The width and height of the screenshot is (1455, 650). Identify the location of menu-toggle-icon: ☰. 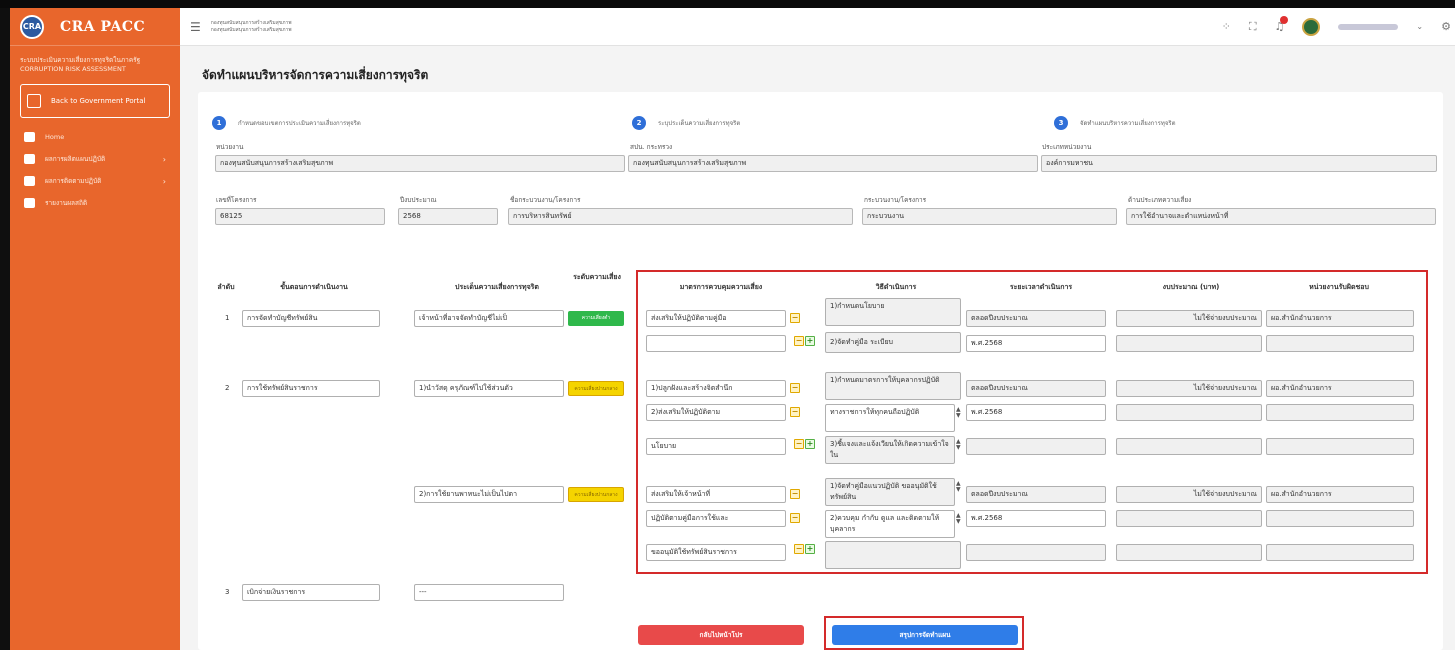
(195, 27).